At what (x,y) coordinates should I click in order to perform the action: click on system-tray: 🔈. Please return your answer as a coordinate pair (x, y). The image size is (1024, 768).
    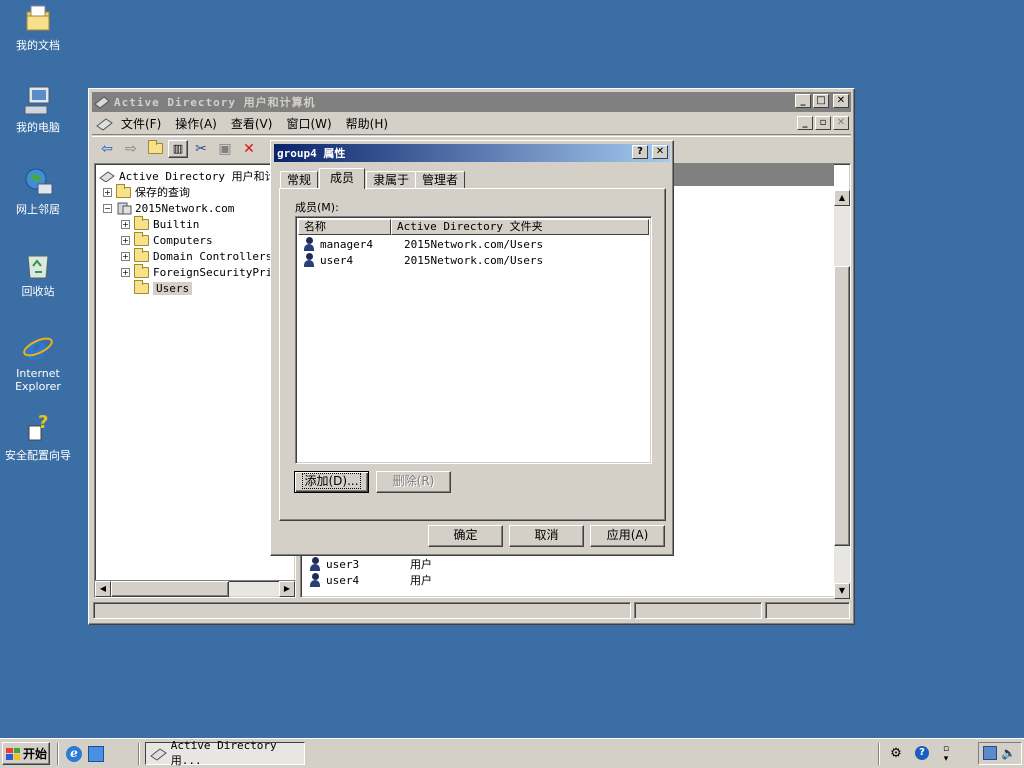
    Looking at the image, I should click on (1000, 753).